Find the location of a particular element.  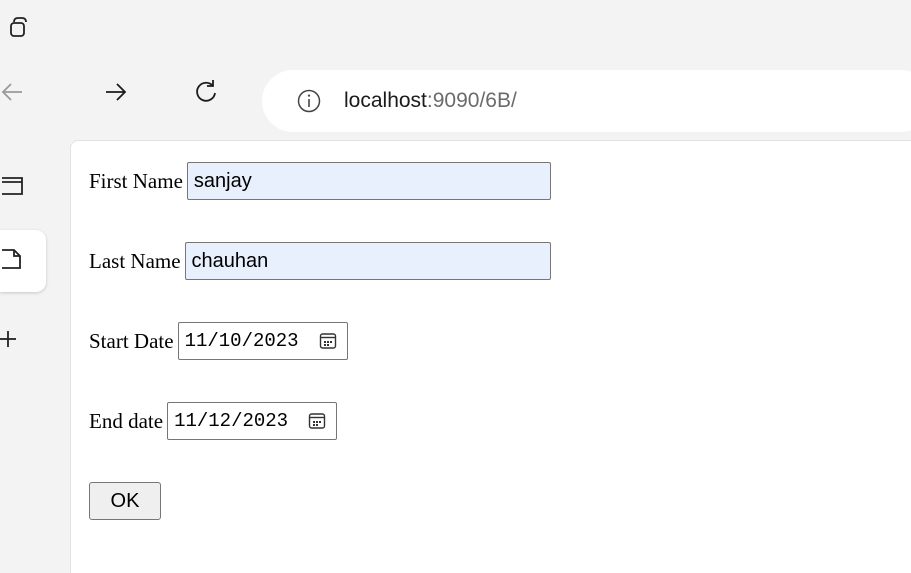

new-tab-button is located at coordinates (23, 341).